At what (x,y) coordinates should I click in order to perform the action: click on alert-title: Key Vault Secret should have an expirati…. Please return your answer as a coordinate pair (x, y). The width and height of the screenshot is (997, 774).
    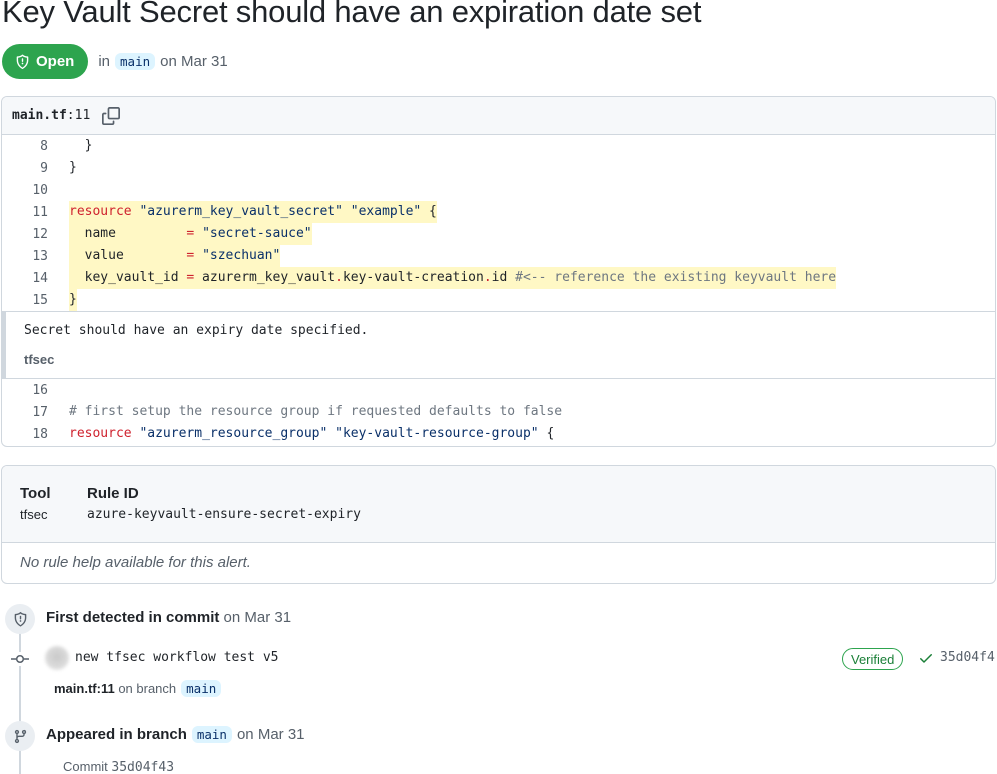
    Looking at the image, I should click on (352, 14).